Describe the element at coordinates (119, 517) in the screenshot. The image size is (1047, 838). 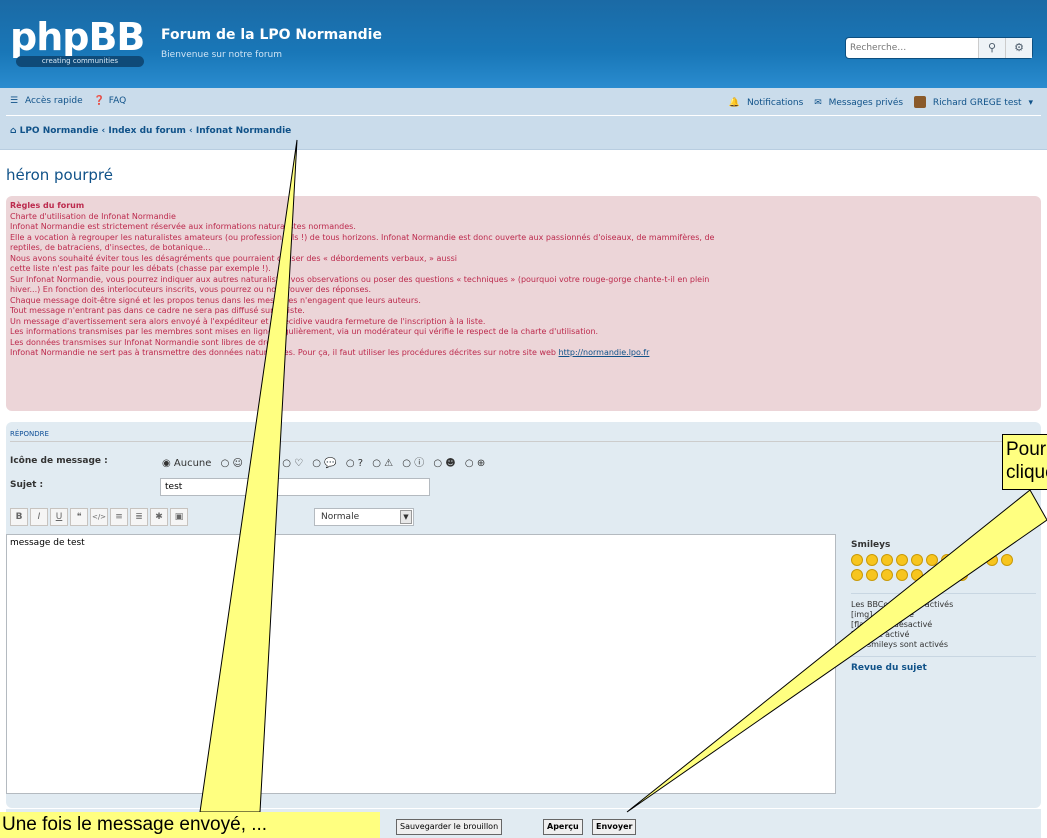
I see `list-button: ≡` at that location.